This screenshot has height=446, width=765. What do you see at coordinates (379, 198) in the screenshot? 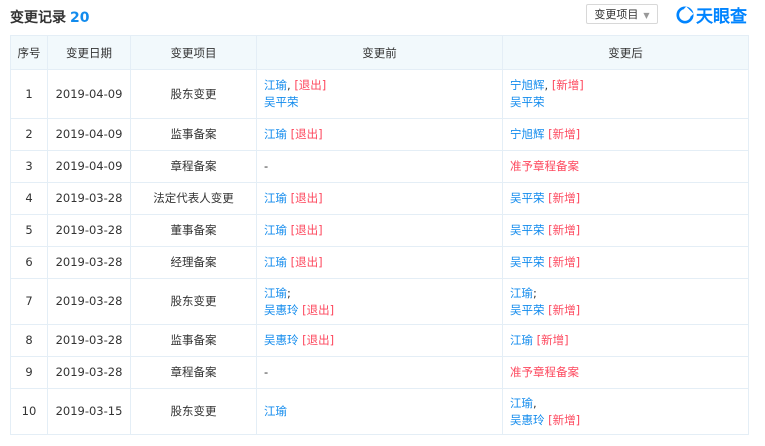
I see `table-row: 4 2019-03-28 法定代表人变更 江瑜 [退出] 吴平荣 [新增]` at bounding box center [379, 198].